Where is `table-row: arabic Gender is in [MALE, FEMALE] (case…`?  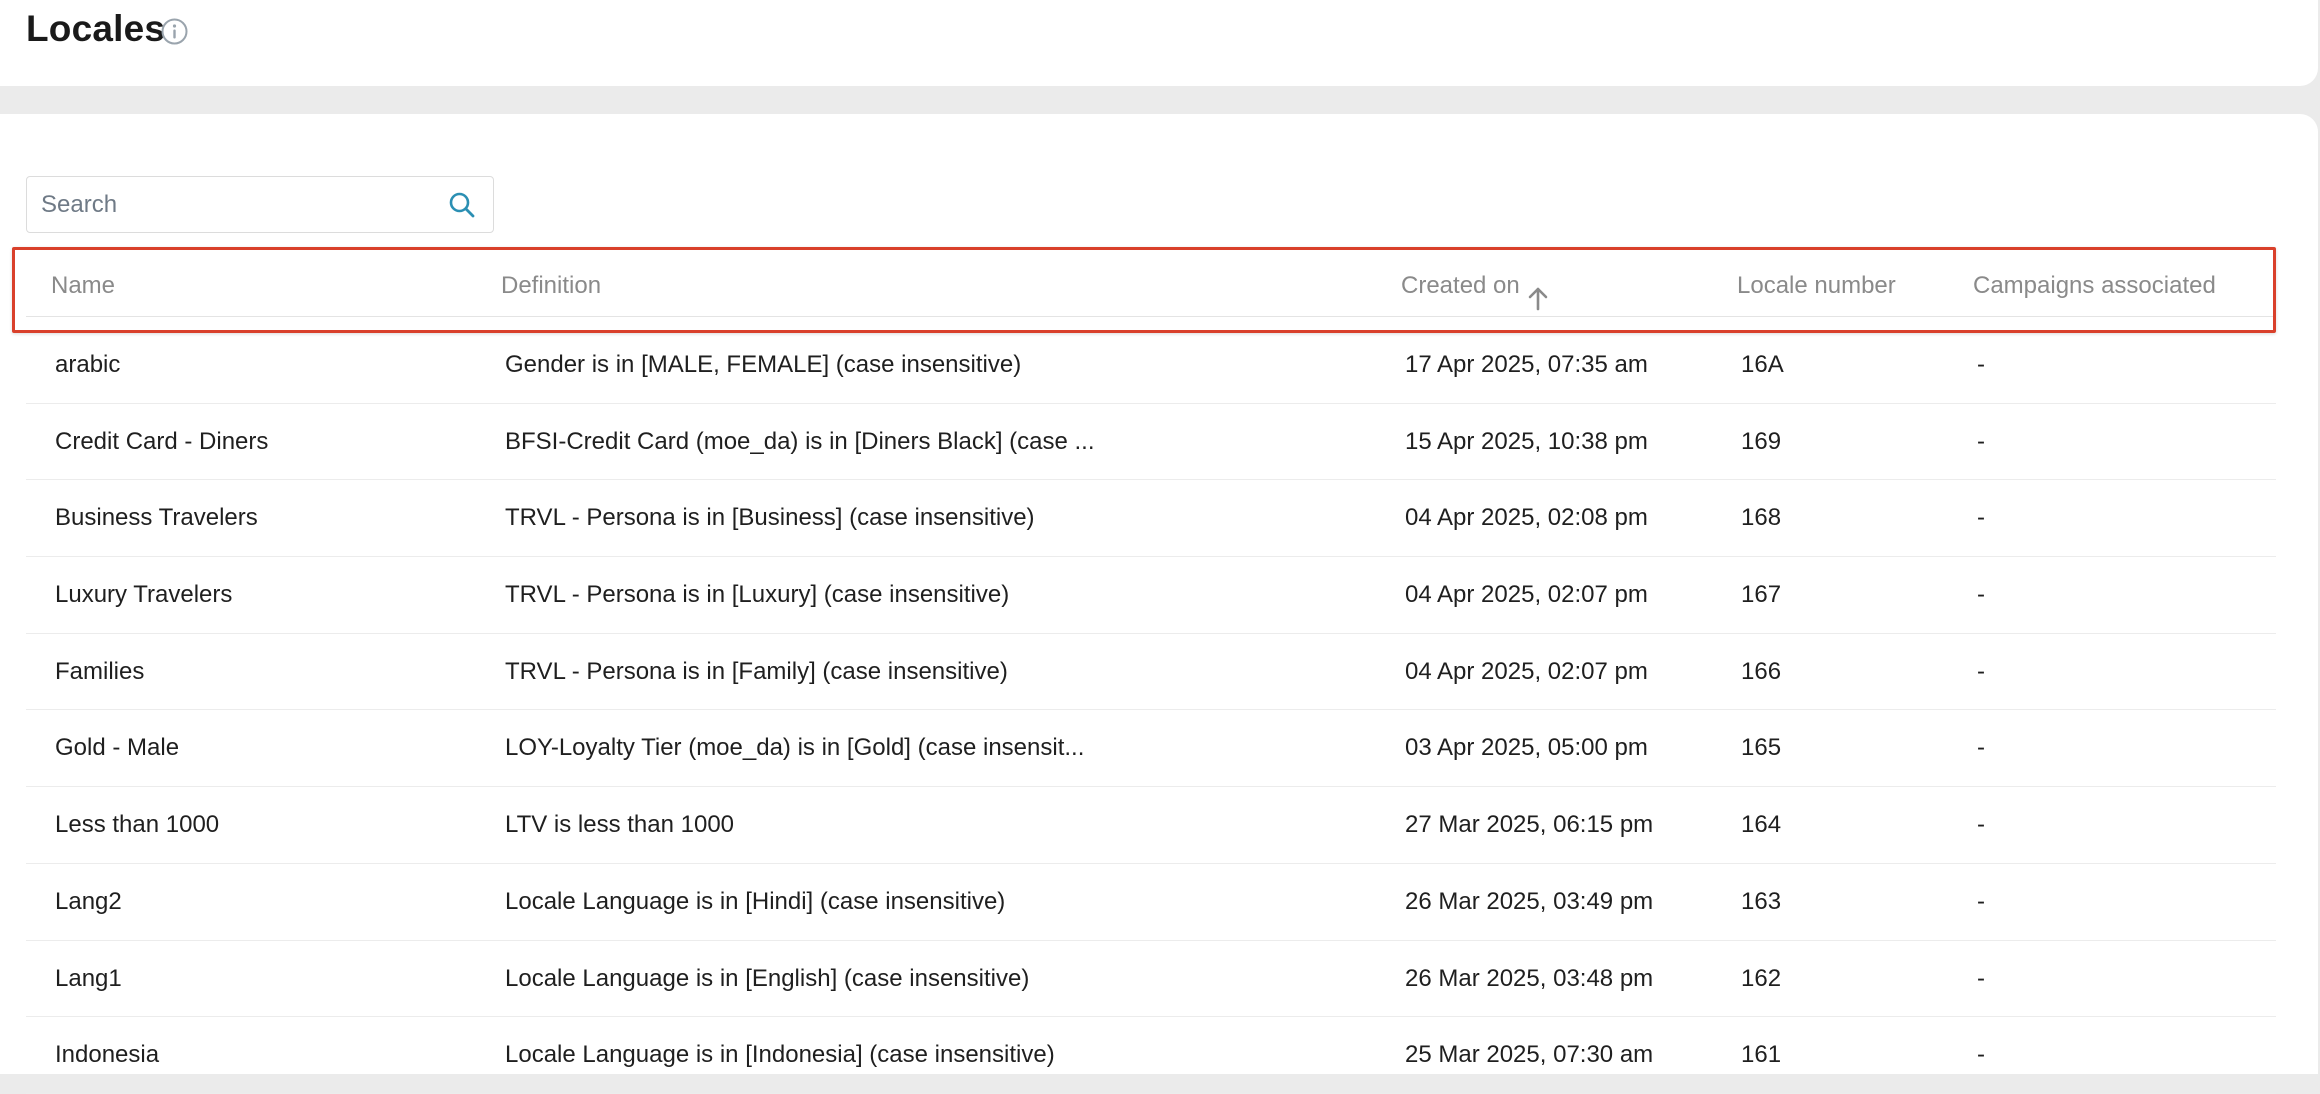 table-row: arabic Gender is in [MALE, FEMALE] (case… is located at coordinates (1151, 365).